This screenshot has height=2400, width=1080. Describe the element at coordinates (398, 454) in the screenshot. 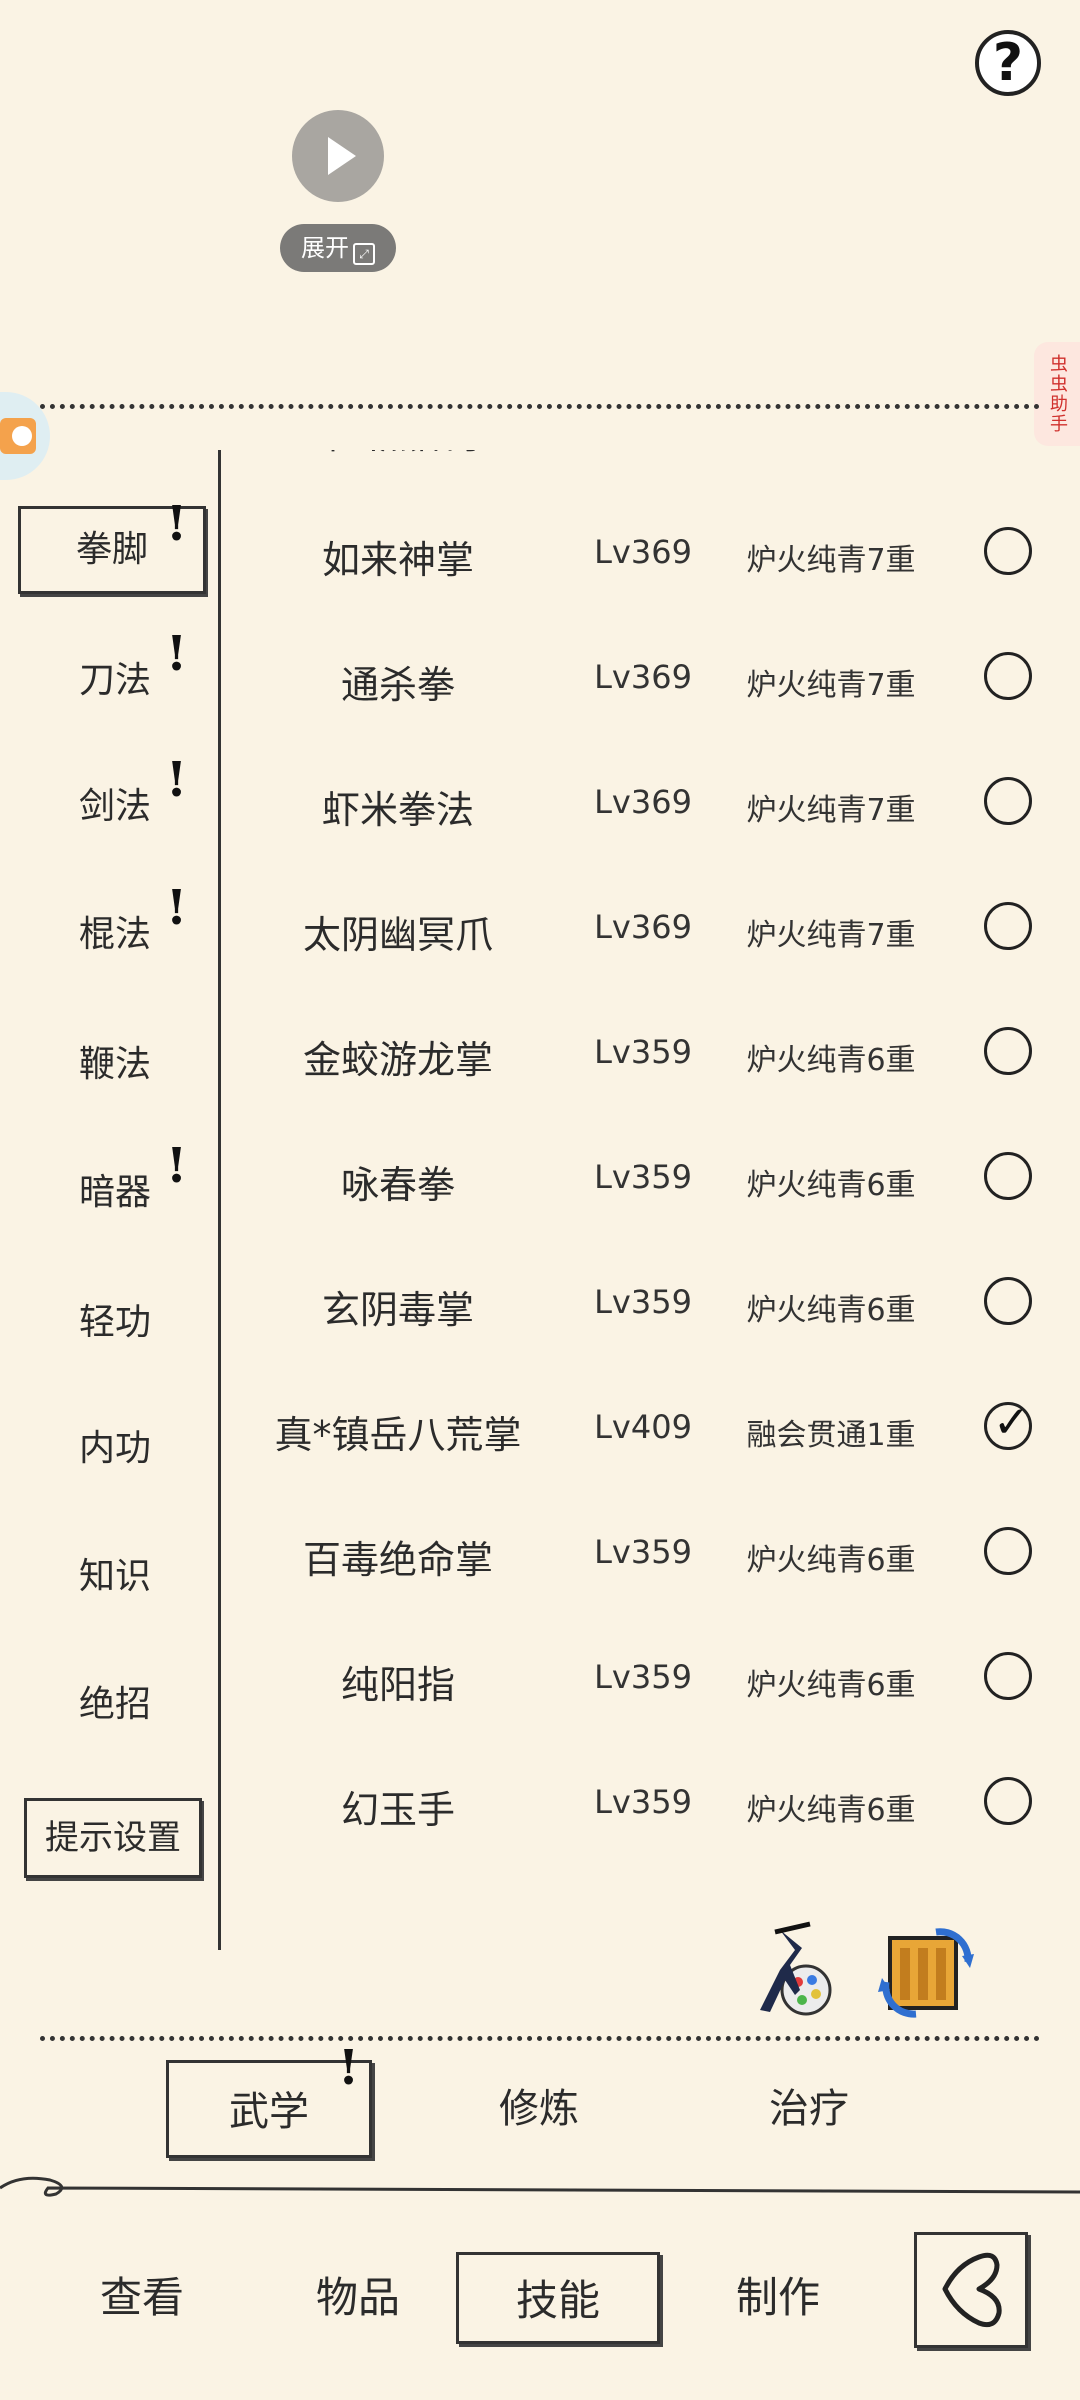

I see `skill-name: 雪山烈阳掌` at that location.